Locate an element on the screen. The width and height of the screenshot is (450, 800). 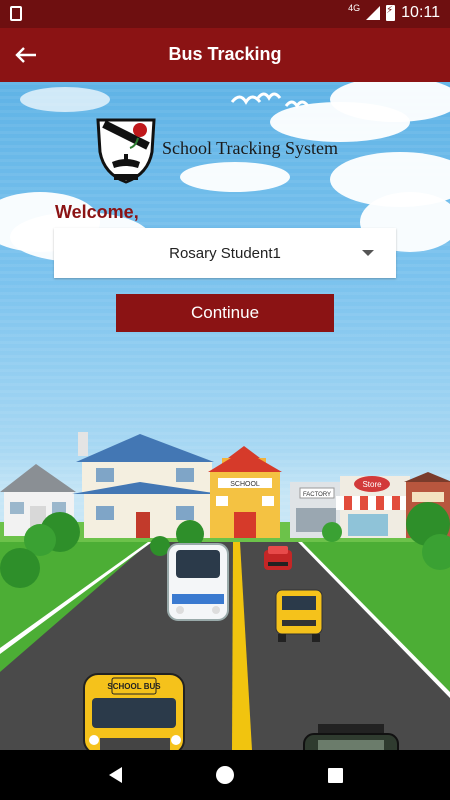
dropdown-arrow-icon is located at coordinates (368, 253).